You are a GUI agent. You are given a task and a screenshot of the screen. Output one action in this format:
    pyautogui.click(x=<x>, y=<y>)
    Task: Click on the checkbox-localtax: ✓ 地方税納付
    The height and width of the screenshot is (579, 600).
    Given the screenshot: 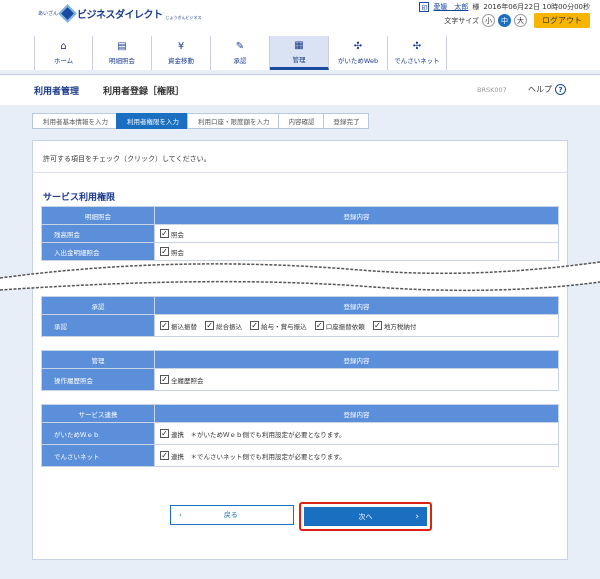 What is the action you would take?
    pyautogui.click(x=394, y=326)
    